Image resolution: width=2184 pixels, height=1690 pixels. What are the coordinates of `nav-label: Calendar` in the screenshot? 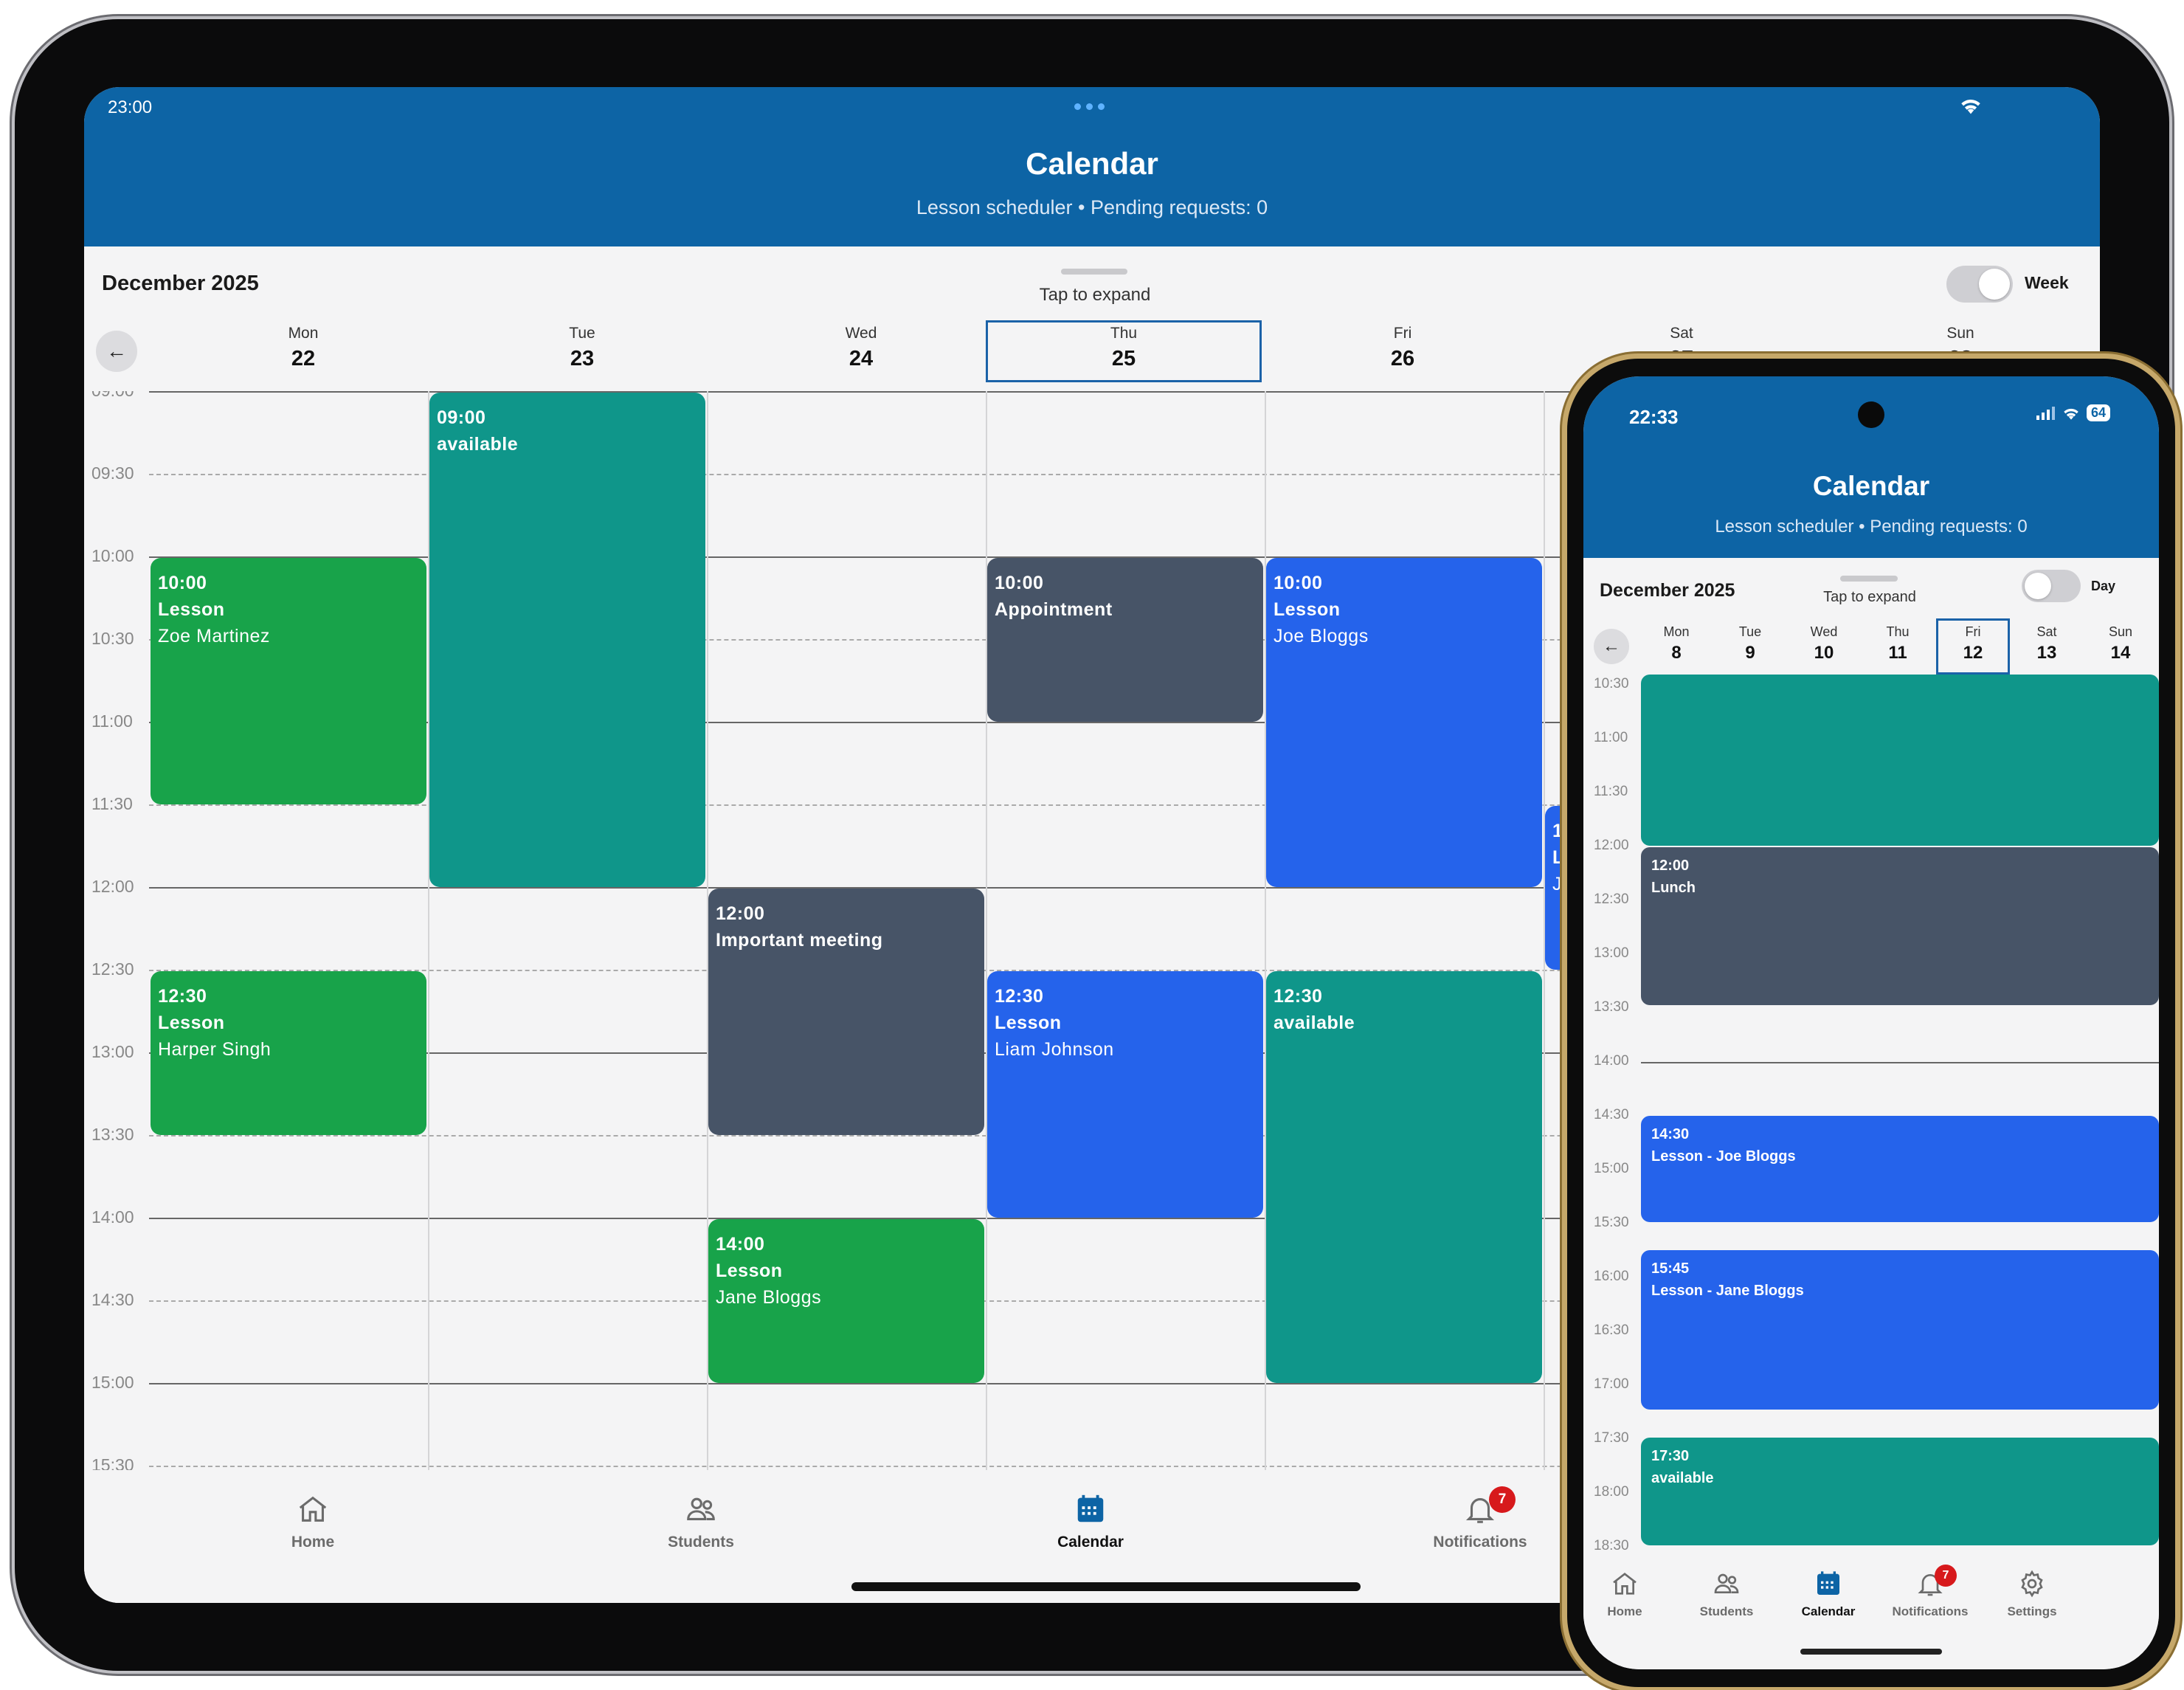 It's located at (1090, 1543).